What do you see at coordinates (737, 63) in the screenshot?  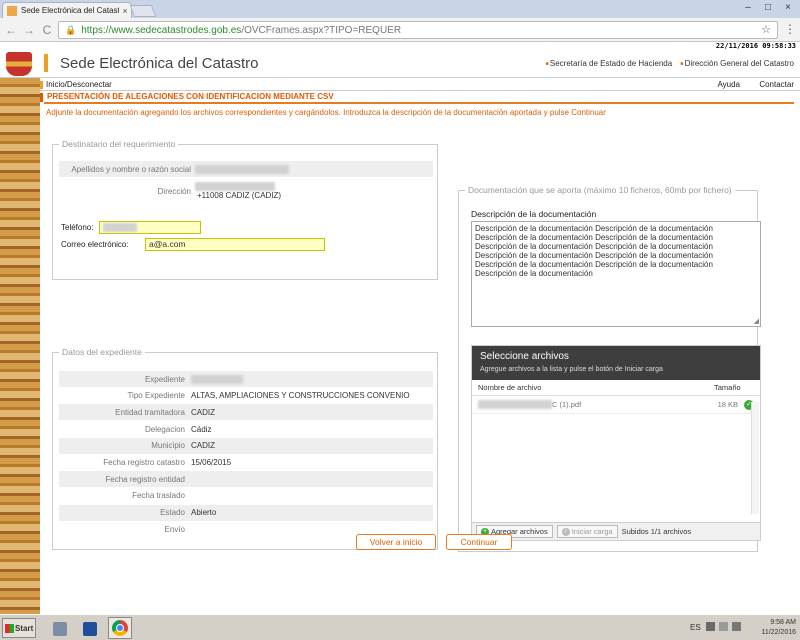 I see `link-direccion-general: Dirección General del Catastro` at bounding box center [737, 63].